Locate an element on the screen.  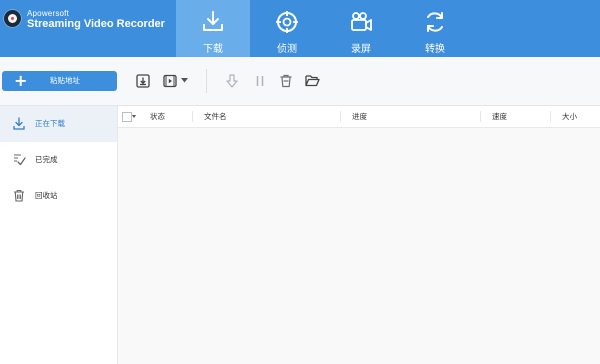
sidebar-label-completed: 已完成 is located at coordinates (46, 159).